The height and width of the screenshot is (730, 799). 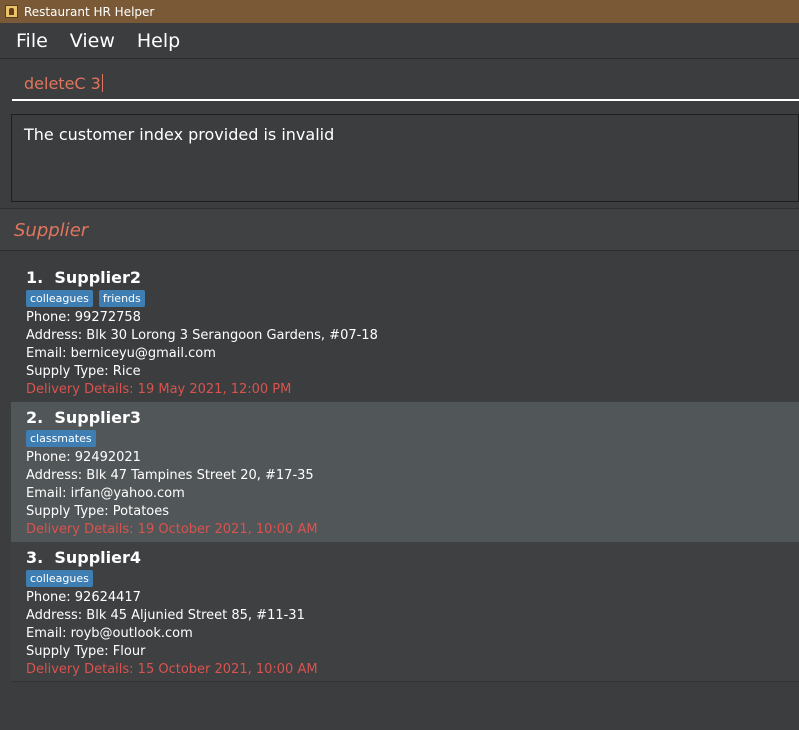 I want to click on menu-file: File, so click(x=32, y=41).